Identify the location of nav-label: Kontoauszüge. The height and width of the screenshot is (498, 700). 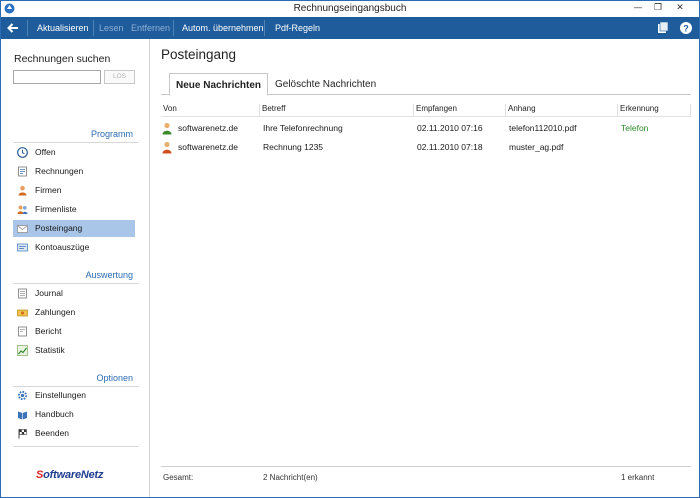
(62, 247).